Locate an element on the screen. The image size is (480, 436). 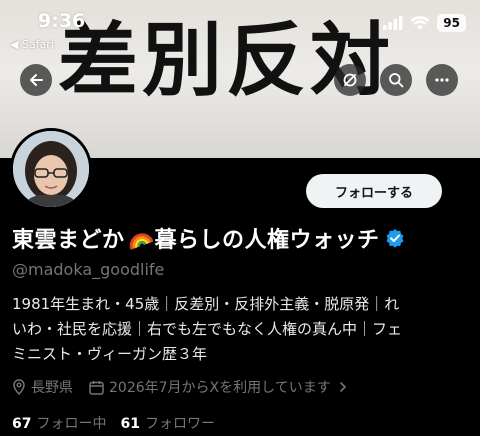
chevron-right-icon is located at coordinates (343, 387).